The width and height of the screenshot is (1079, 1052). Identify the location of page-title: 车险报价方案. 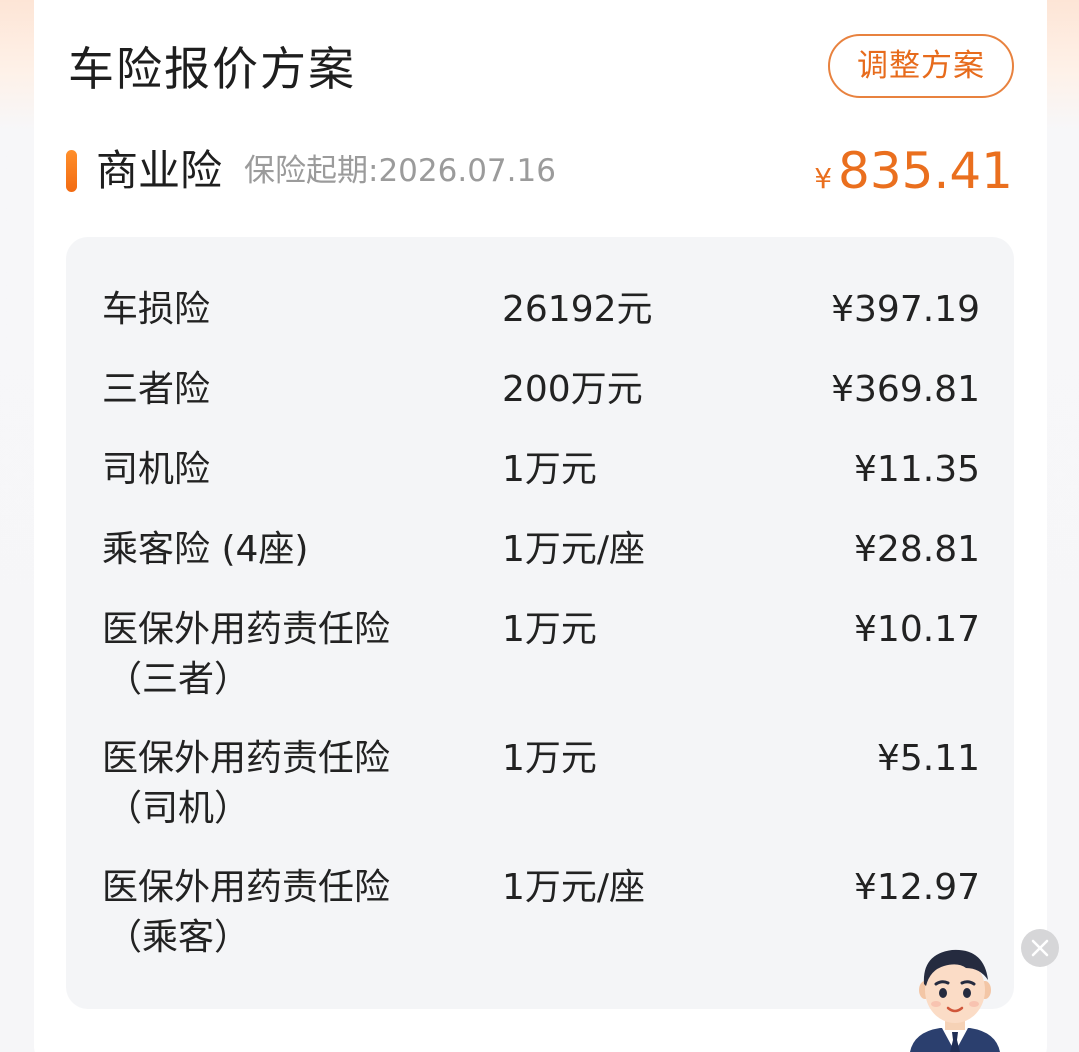
(212, 69).